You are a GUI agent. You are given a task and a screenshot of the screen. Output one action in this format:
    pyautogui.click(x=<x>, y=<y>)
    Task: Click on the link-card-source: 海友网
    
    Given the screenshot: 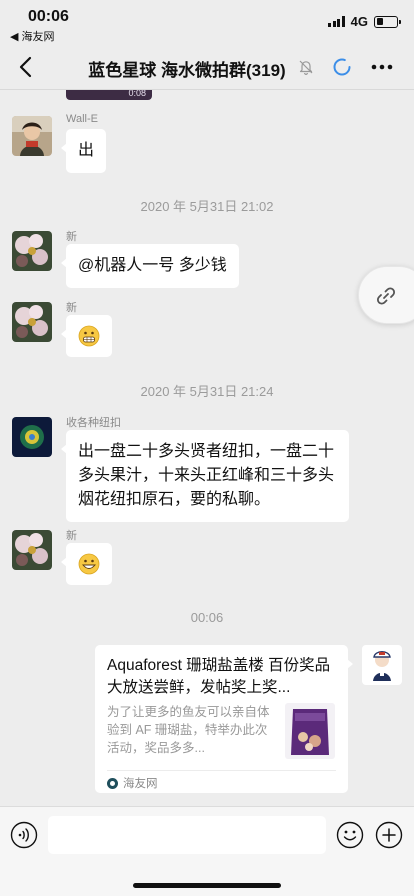 What is the action you would take?
    pyautogui.click(x=132, y=783)
    